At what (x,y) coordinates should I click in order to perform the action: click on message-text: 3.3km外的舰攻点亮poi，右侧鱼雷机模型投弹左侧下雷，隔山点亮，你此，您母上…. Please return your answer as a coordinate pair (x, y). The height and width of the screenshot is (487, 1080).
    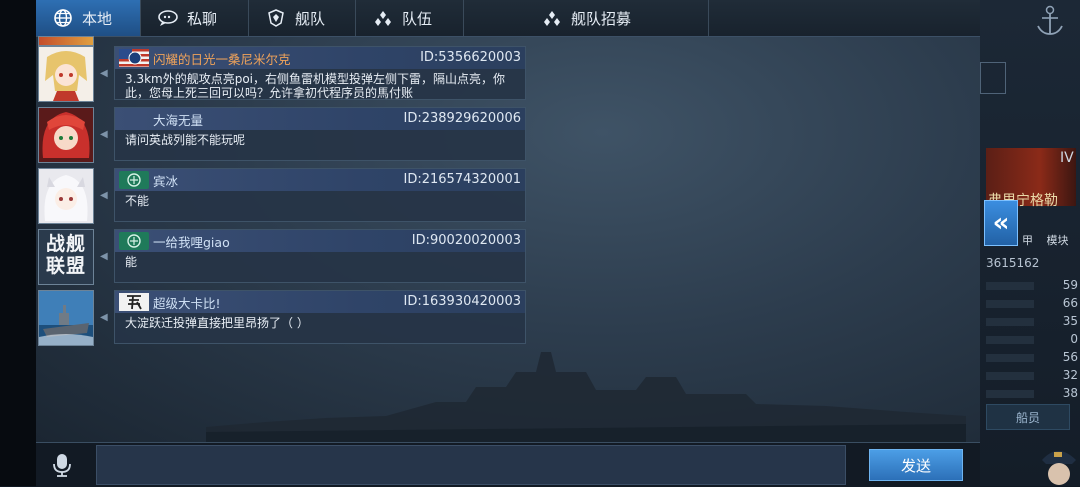
    Looking at the image, I should click on (315, 86).